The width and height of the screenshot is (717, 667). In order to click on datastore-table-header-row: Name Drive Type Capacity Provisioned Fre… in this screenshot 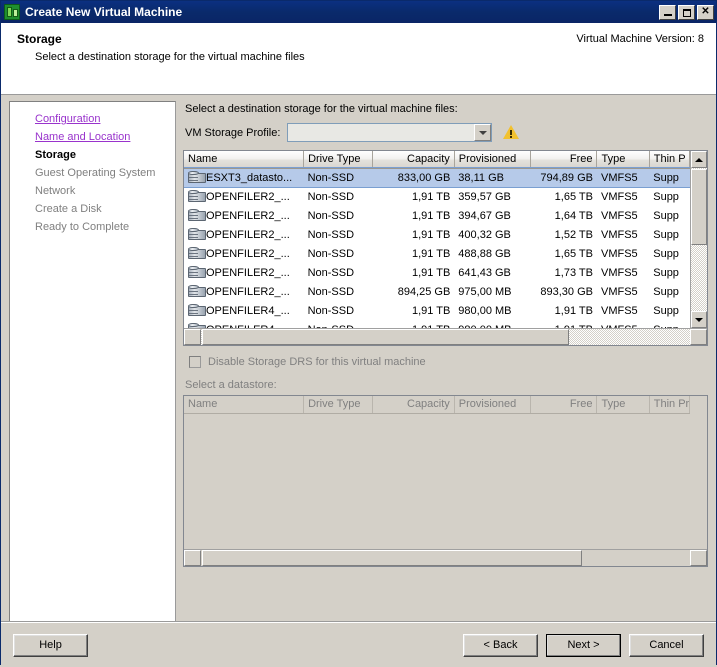, I will do `click(437, 160)`.